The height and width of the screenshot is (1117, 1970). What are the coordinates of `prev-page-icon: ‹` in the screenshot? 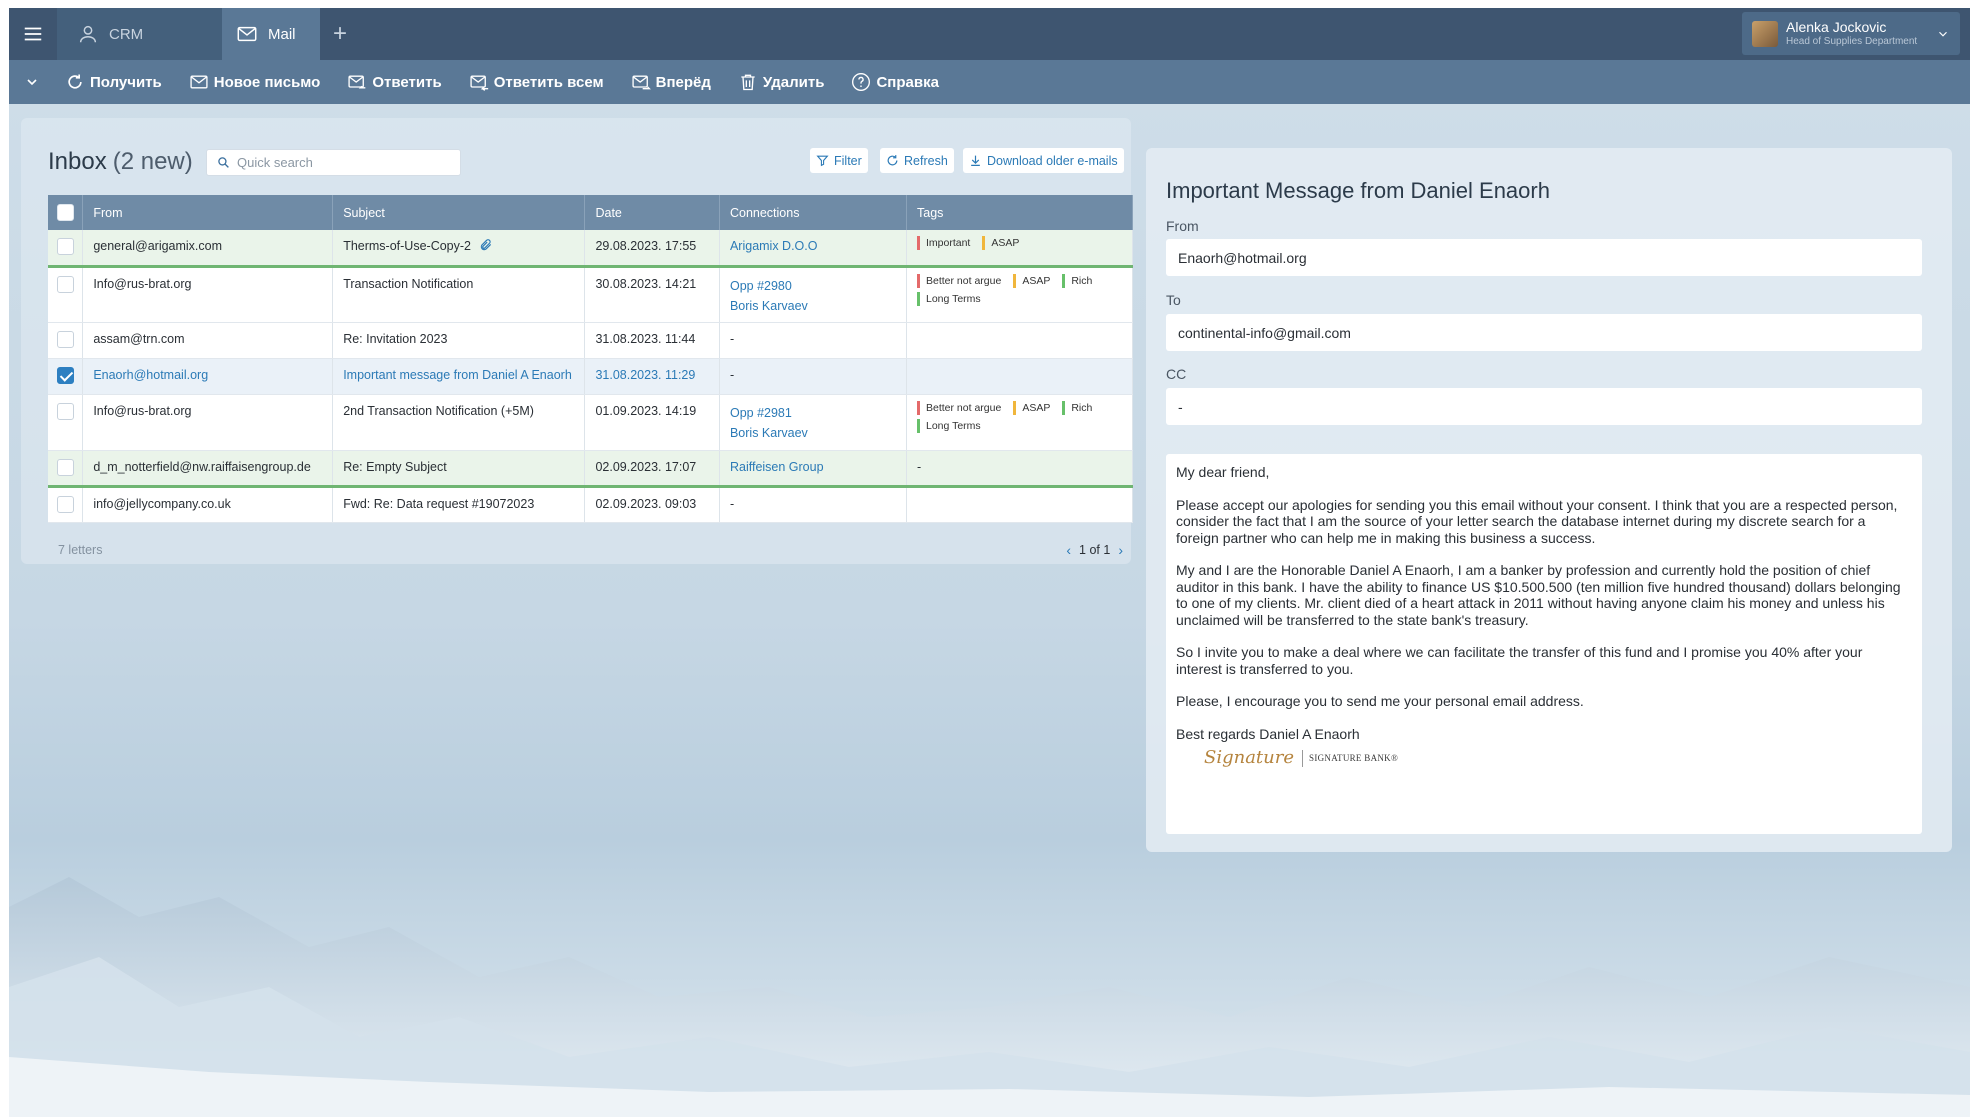 It's located at (1068, 550).